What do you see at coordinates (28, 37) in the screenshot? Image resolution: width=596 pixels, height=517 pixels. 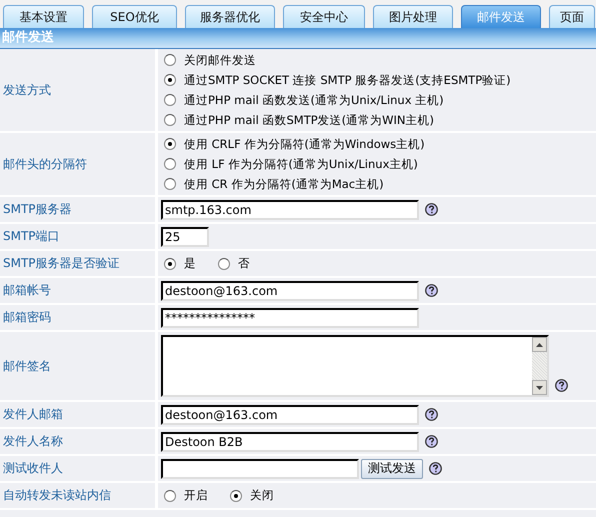 I see `section-title: 邮件发送` at bounding box center [28, 37].